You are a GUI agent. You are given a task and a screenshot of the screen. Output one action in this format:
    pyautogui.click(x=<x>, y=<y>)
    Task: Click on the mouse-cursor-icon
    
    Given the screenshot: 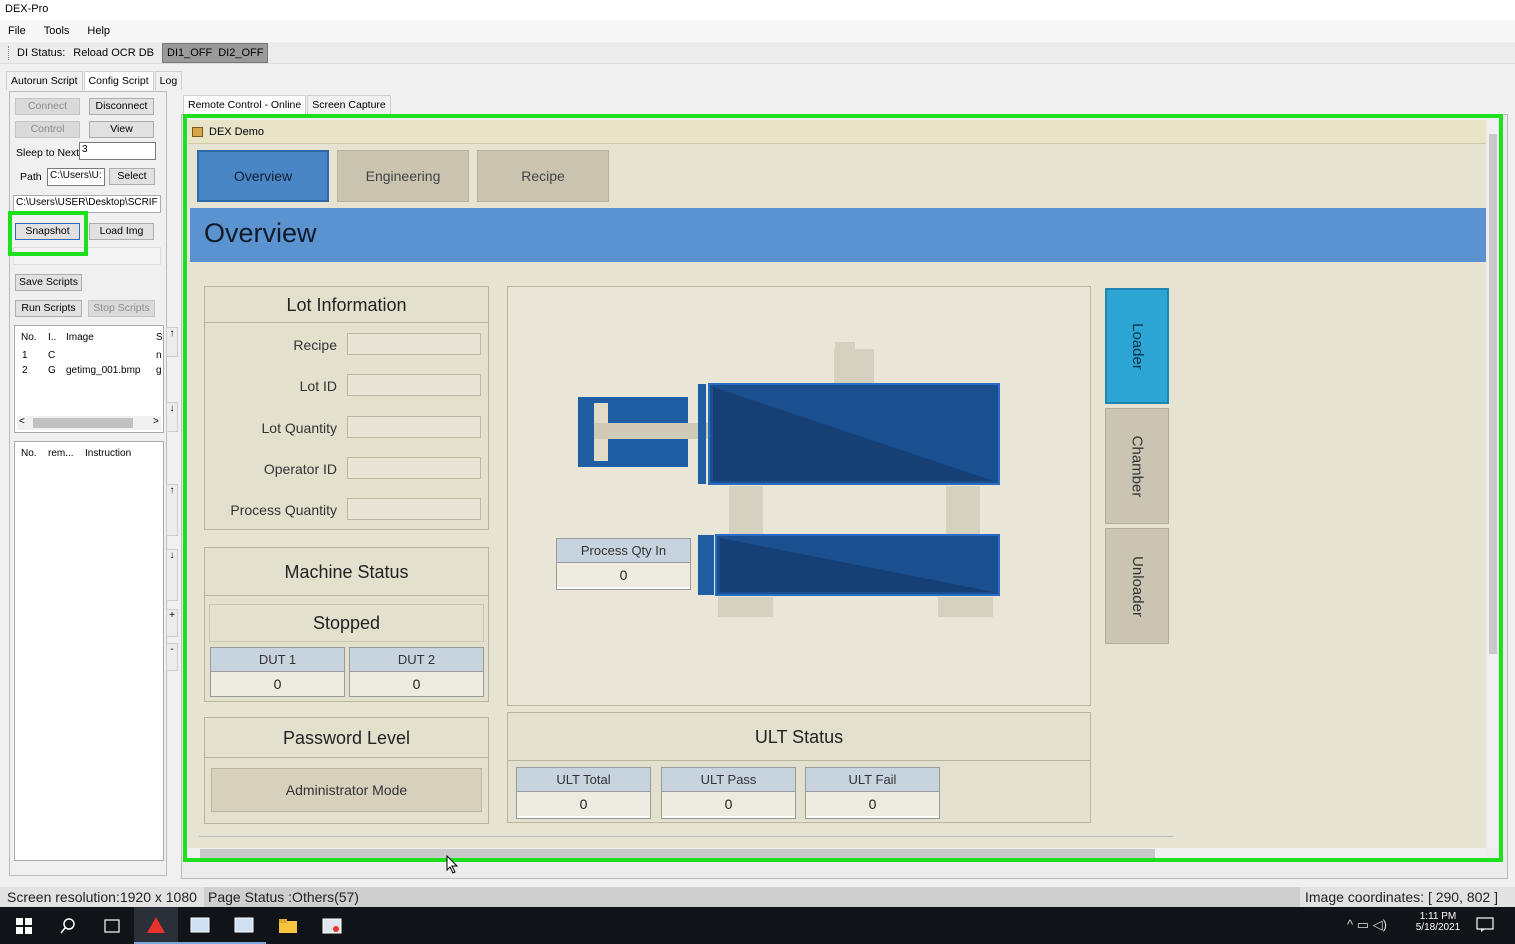 What is the action you would take?
    pyautogui.click(x=452, y=864)
    